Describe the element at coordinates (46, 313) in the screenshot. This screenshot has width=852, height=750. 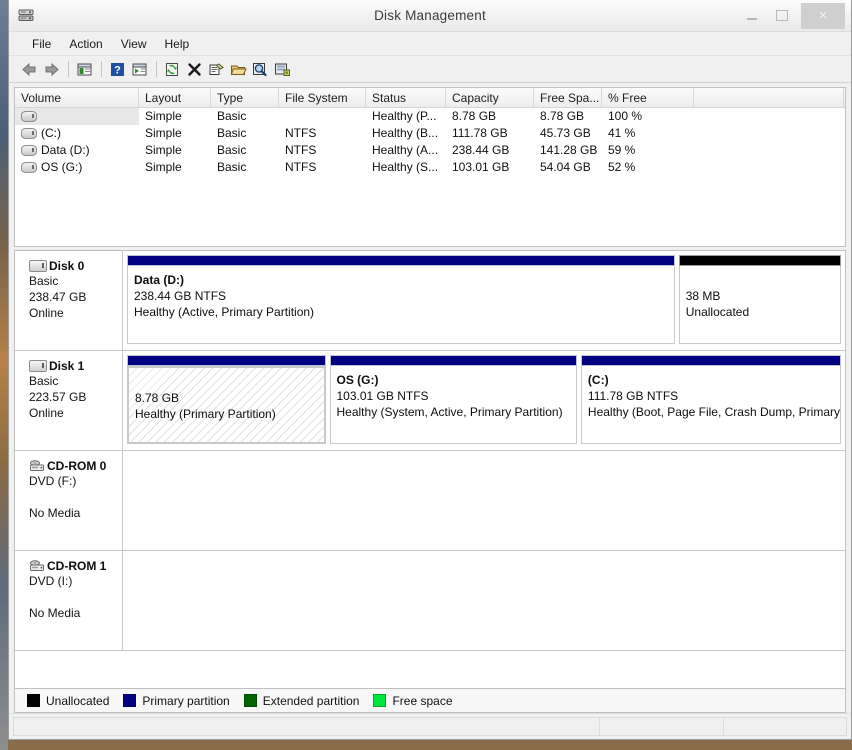
I see `disk-info-line3: Online` at that location.